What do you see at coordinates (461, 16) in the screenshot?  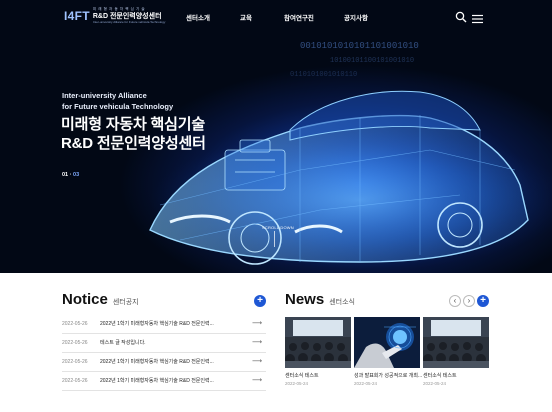 I see `search-icon` at bounding box center [461, 16].